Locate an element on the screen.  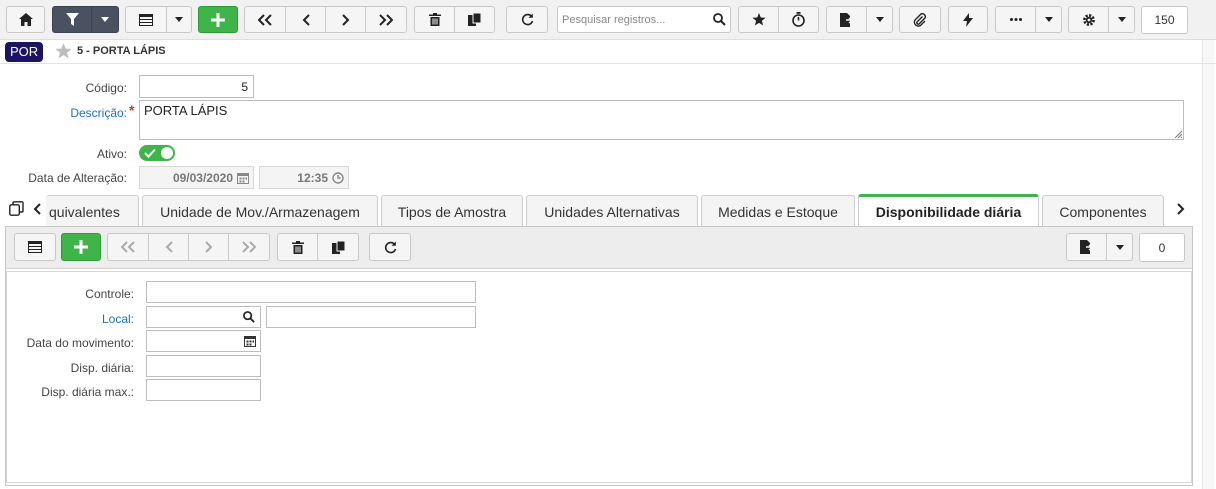
lightning-icon is located at coordinates (968, 19).